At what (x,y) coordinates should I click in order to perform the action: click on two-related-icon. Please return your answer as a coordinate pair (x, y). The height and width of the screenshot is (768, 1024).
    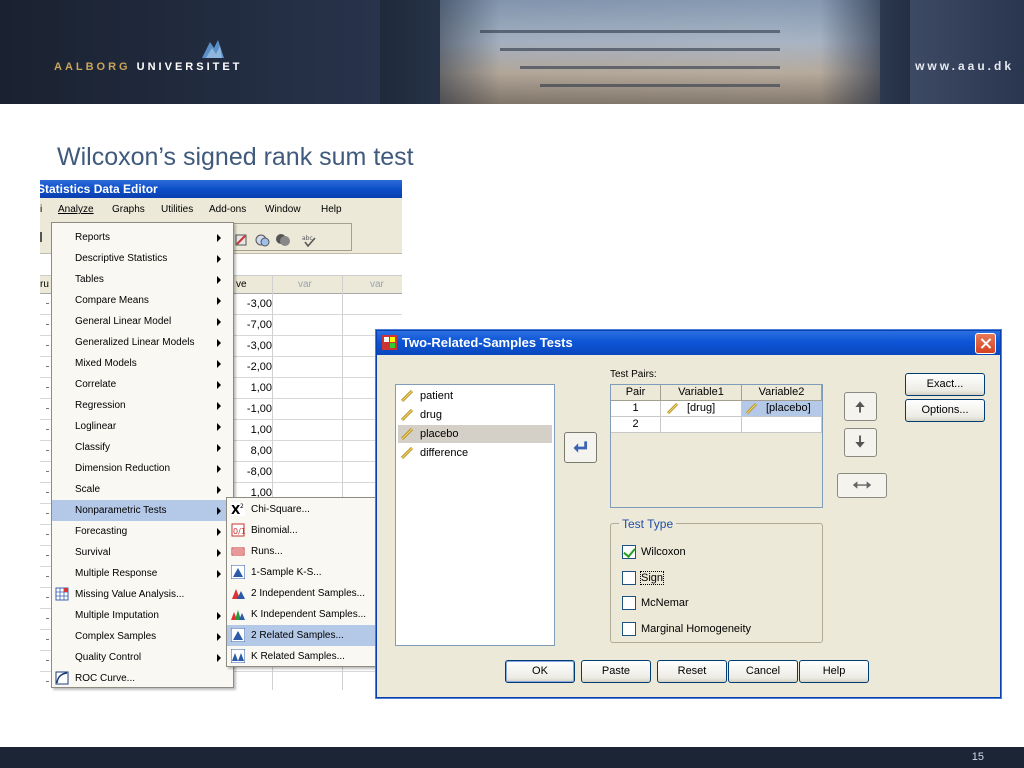
    Looking at the image, I should click on (238, 635).